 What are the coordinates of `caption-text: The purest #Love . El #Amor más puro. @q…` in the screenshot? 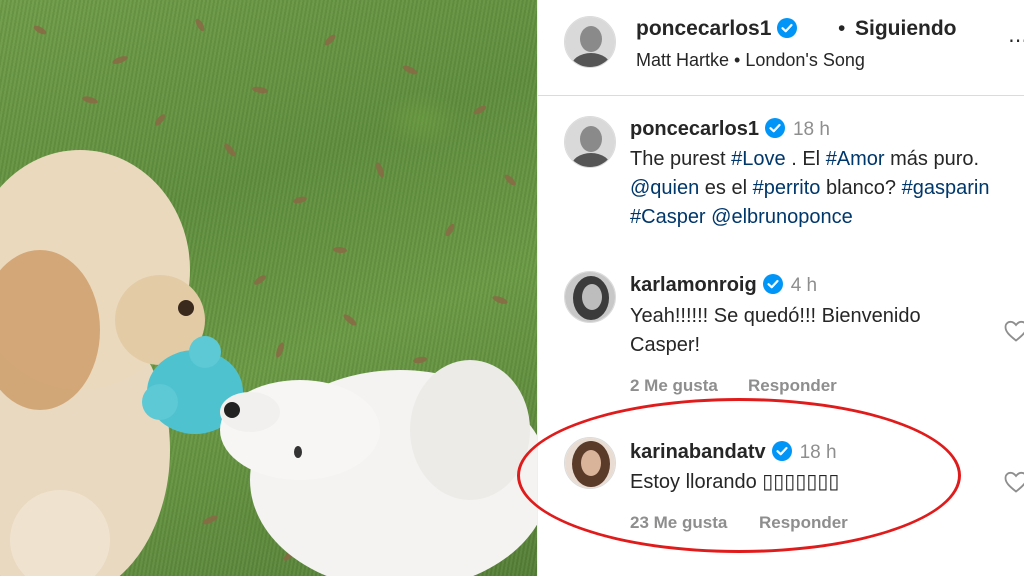 It's located at (817, 188).